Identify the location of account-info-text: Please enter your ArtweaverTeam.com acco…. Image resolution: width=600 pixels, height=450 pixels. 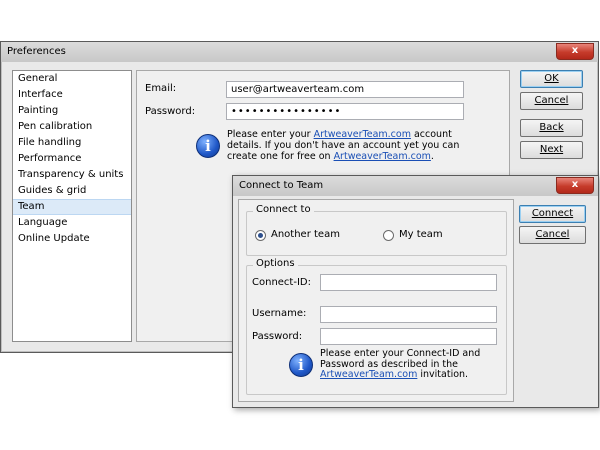
(347, 145).